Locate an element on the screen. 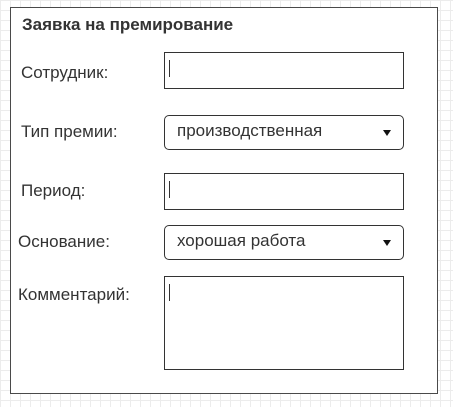 Image resolution: width=453 pixels, height=407 pixels. form-title: Заявка на премирование is located at coordinates (128, 24).